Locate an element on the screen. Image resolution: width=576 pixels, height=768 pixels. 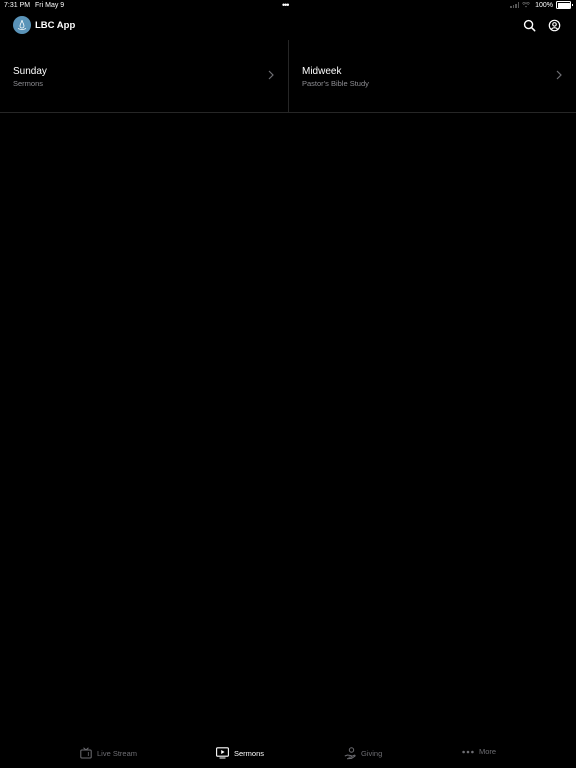
tab-label: Sermons is located at coordinates (249, 753).